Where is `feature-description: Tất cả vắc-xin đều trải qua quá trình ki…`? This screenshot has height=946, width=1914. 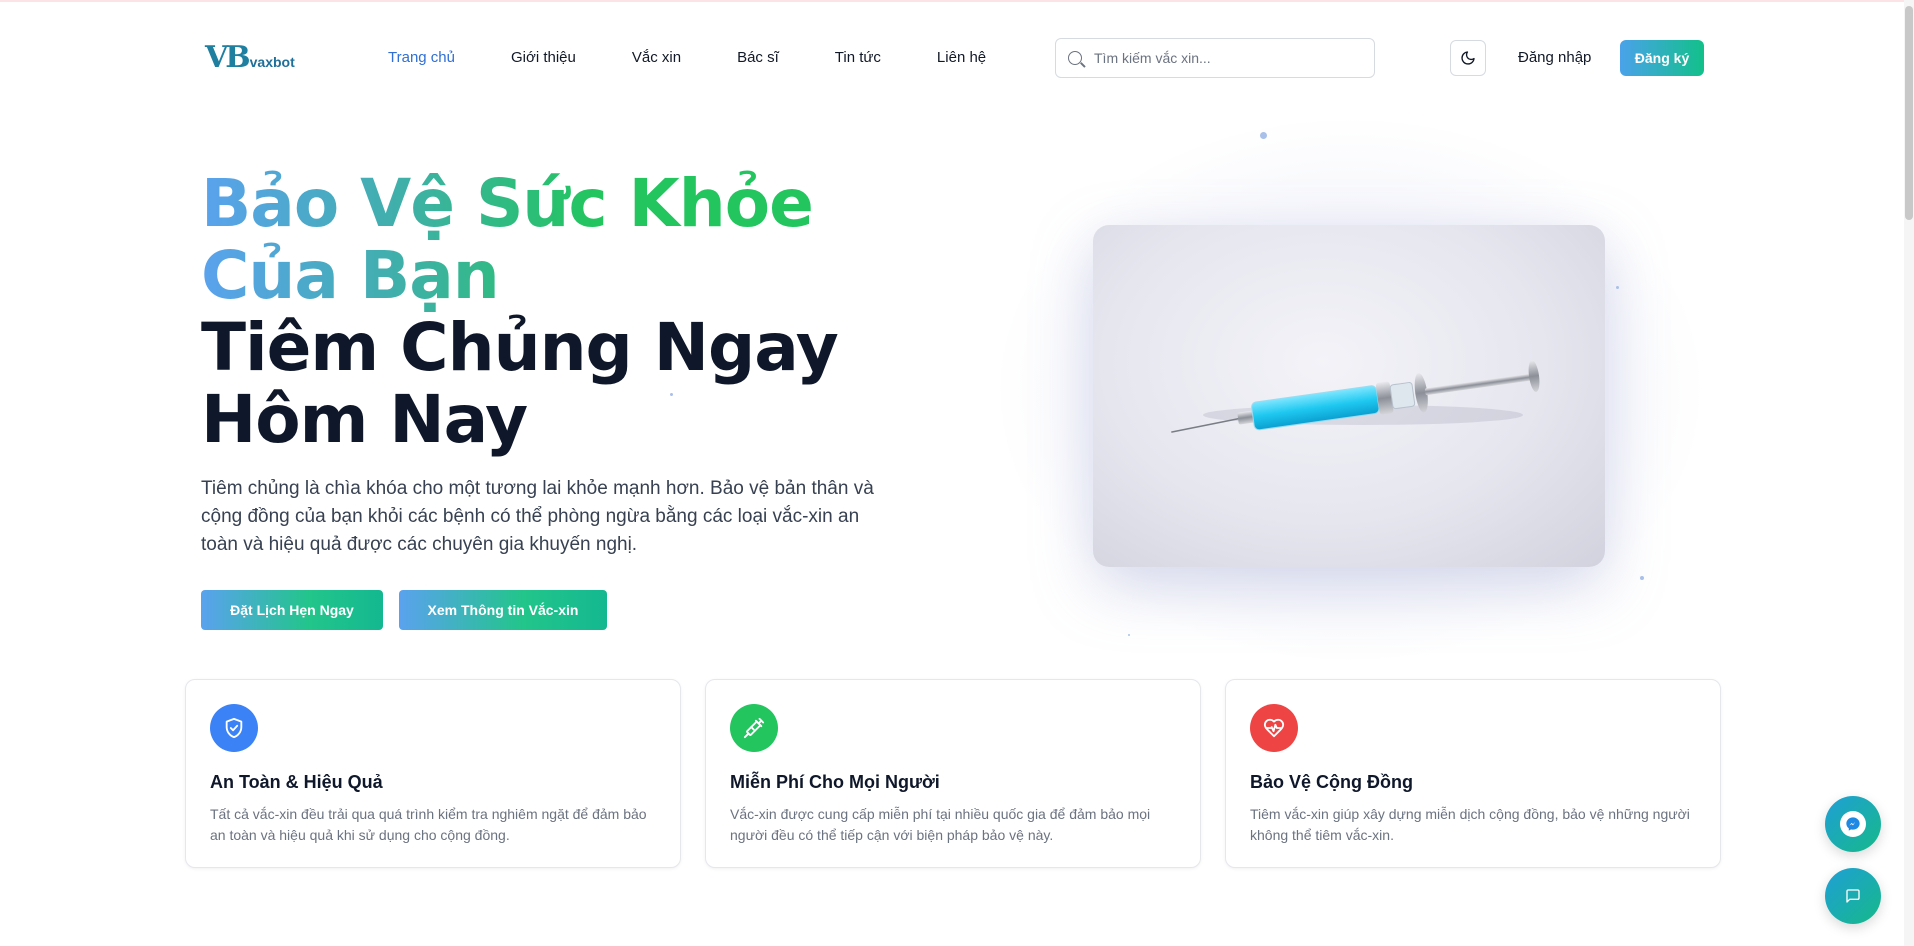 feature-description: Tất cả vắc-xin đều trải qua quá trình ki… is located at coordinates (428, 824).